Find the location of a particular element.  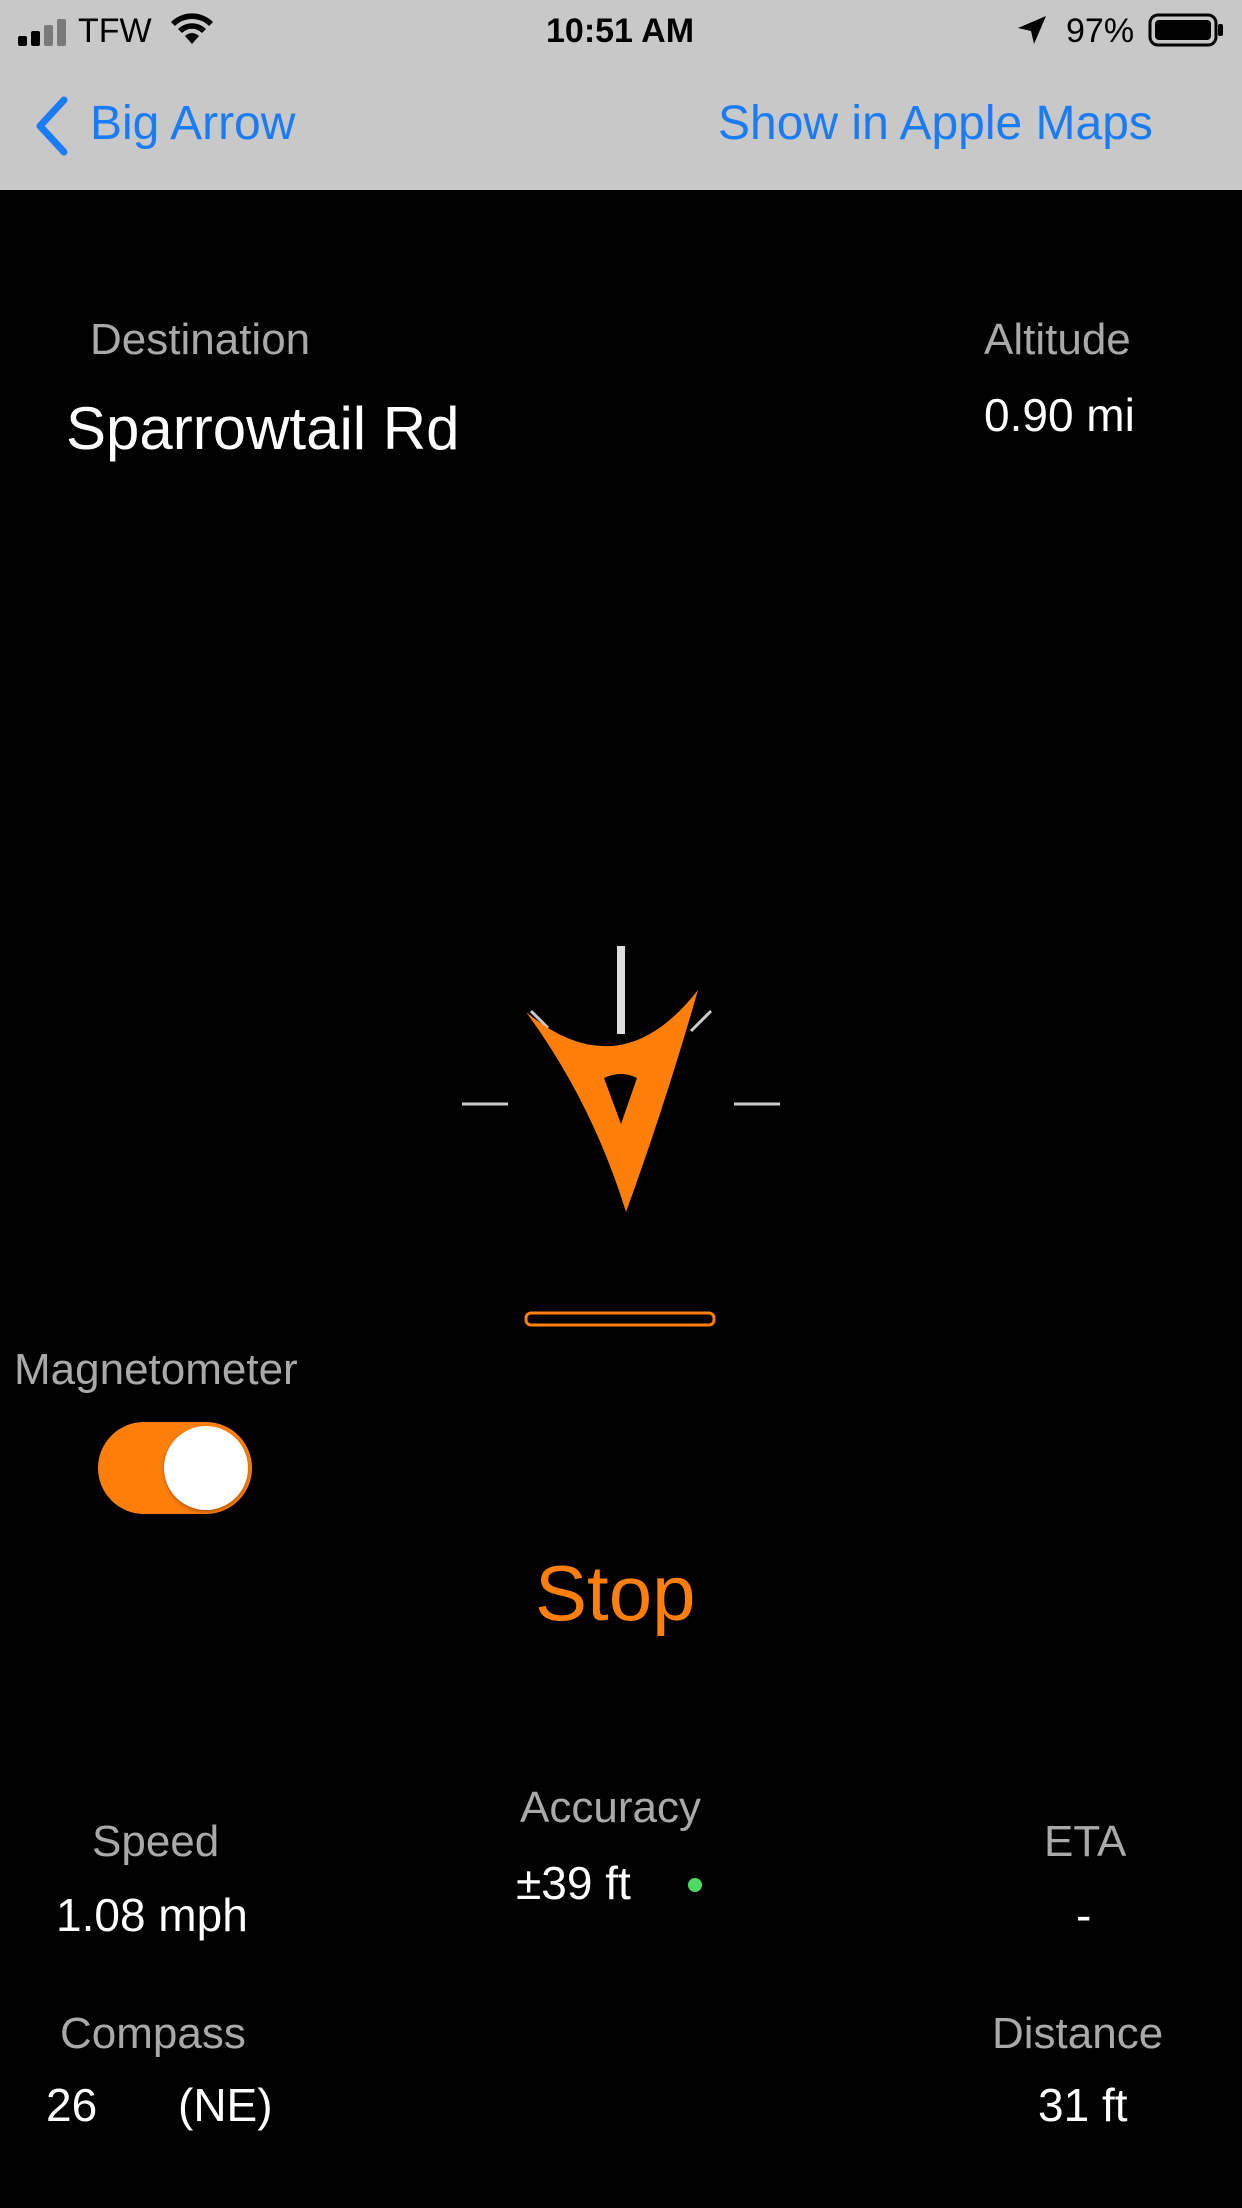

show-in-apple-maps-button: Show in Apple Maps is located at coordinates (935, 124).